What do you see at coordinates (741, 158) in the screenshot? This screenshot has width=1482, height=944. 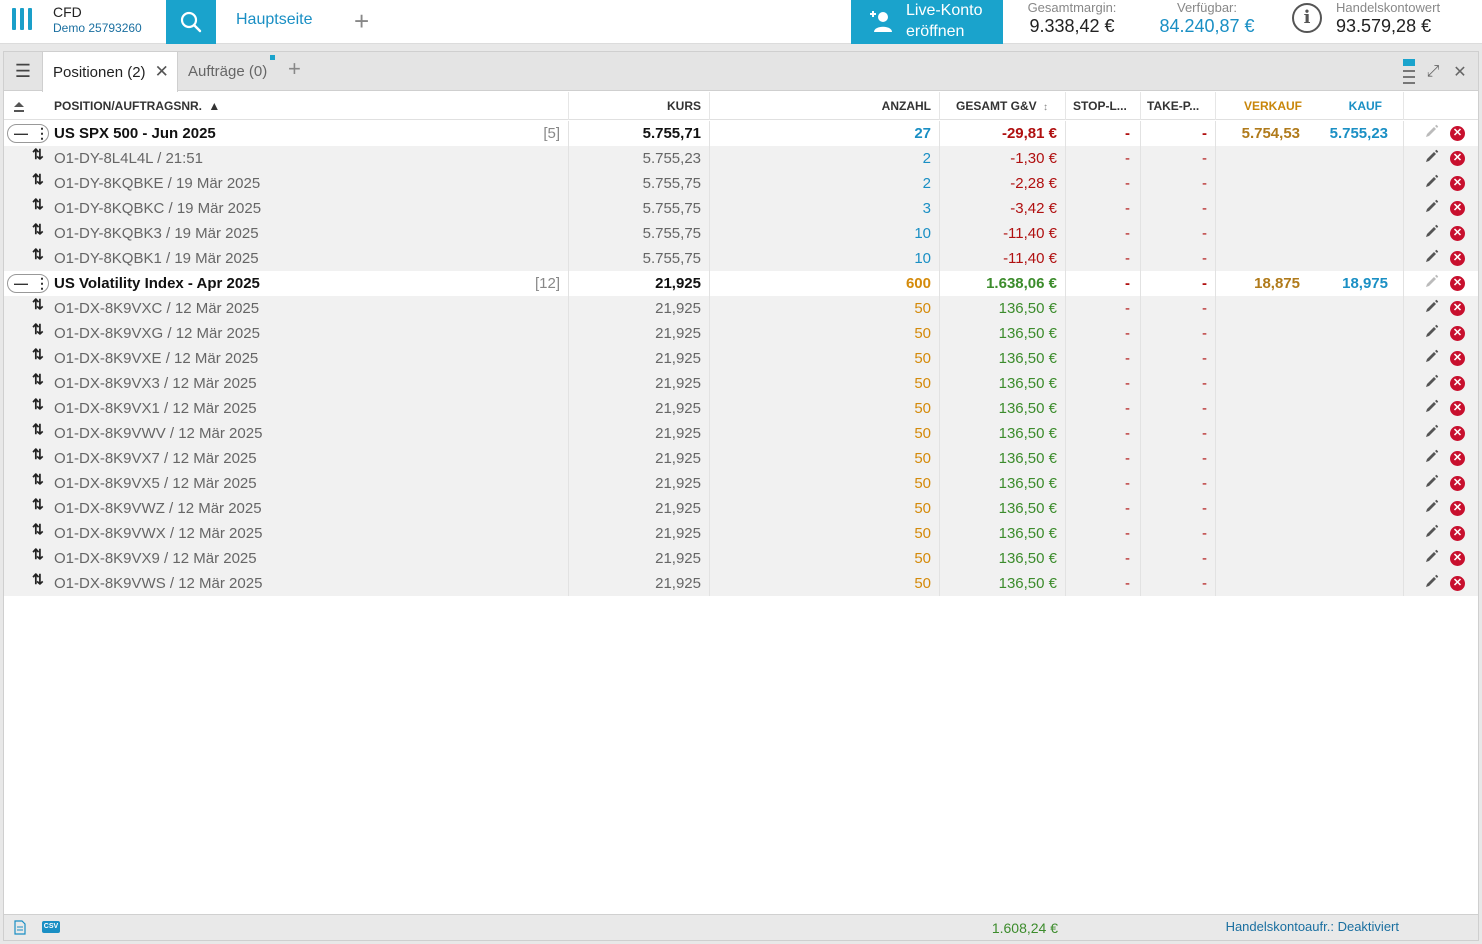 I see `order-row: ⇅ O1-DY-8L4L4L / 21:51 5.755,23 2 -1,30 € - - ✕` at bounding box center [741, 158].